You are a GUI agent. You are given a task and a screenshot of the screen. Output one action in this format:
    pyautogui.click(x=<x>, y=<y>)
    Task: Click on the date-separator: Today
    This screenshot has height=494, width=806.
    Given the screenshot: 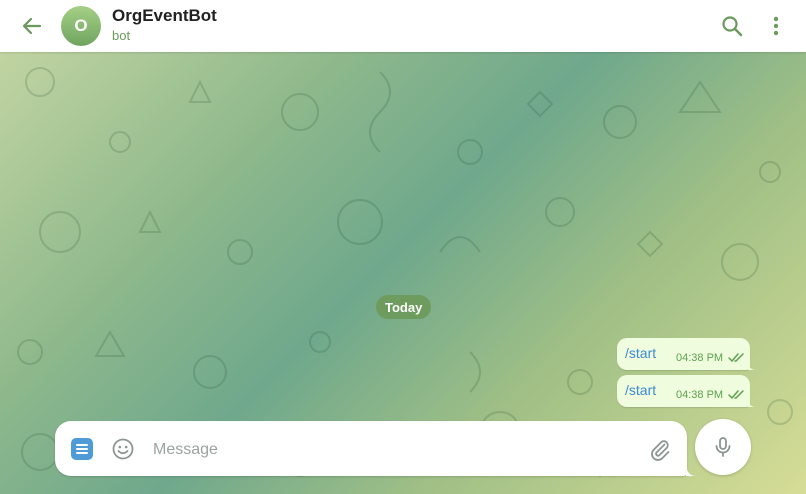 What is the action you would take?
    pyautogui.click(x=404, y=307)
    